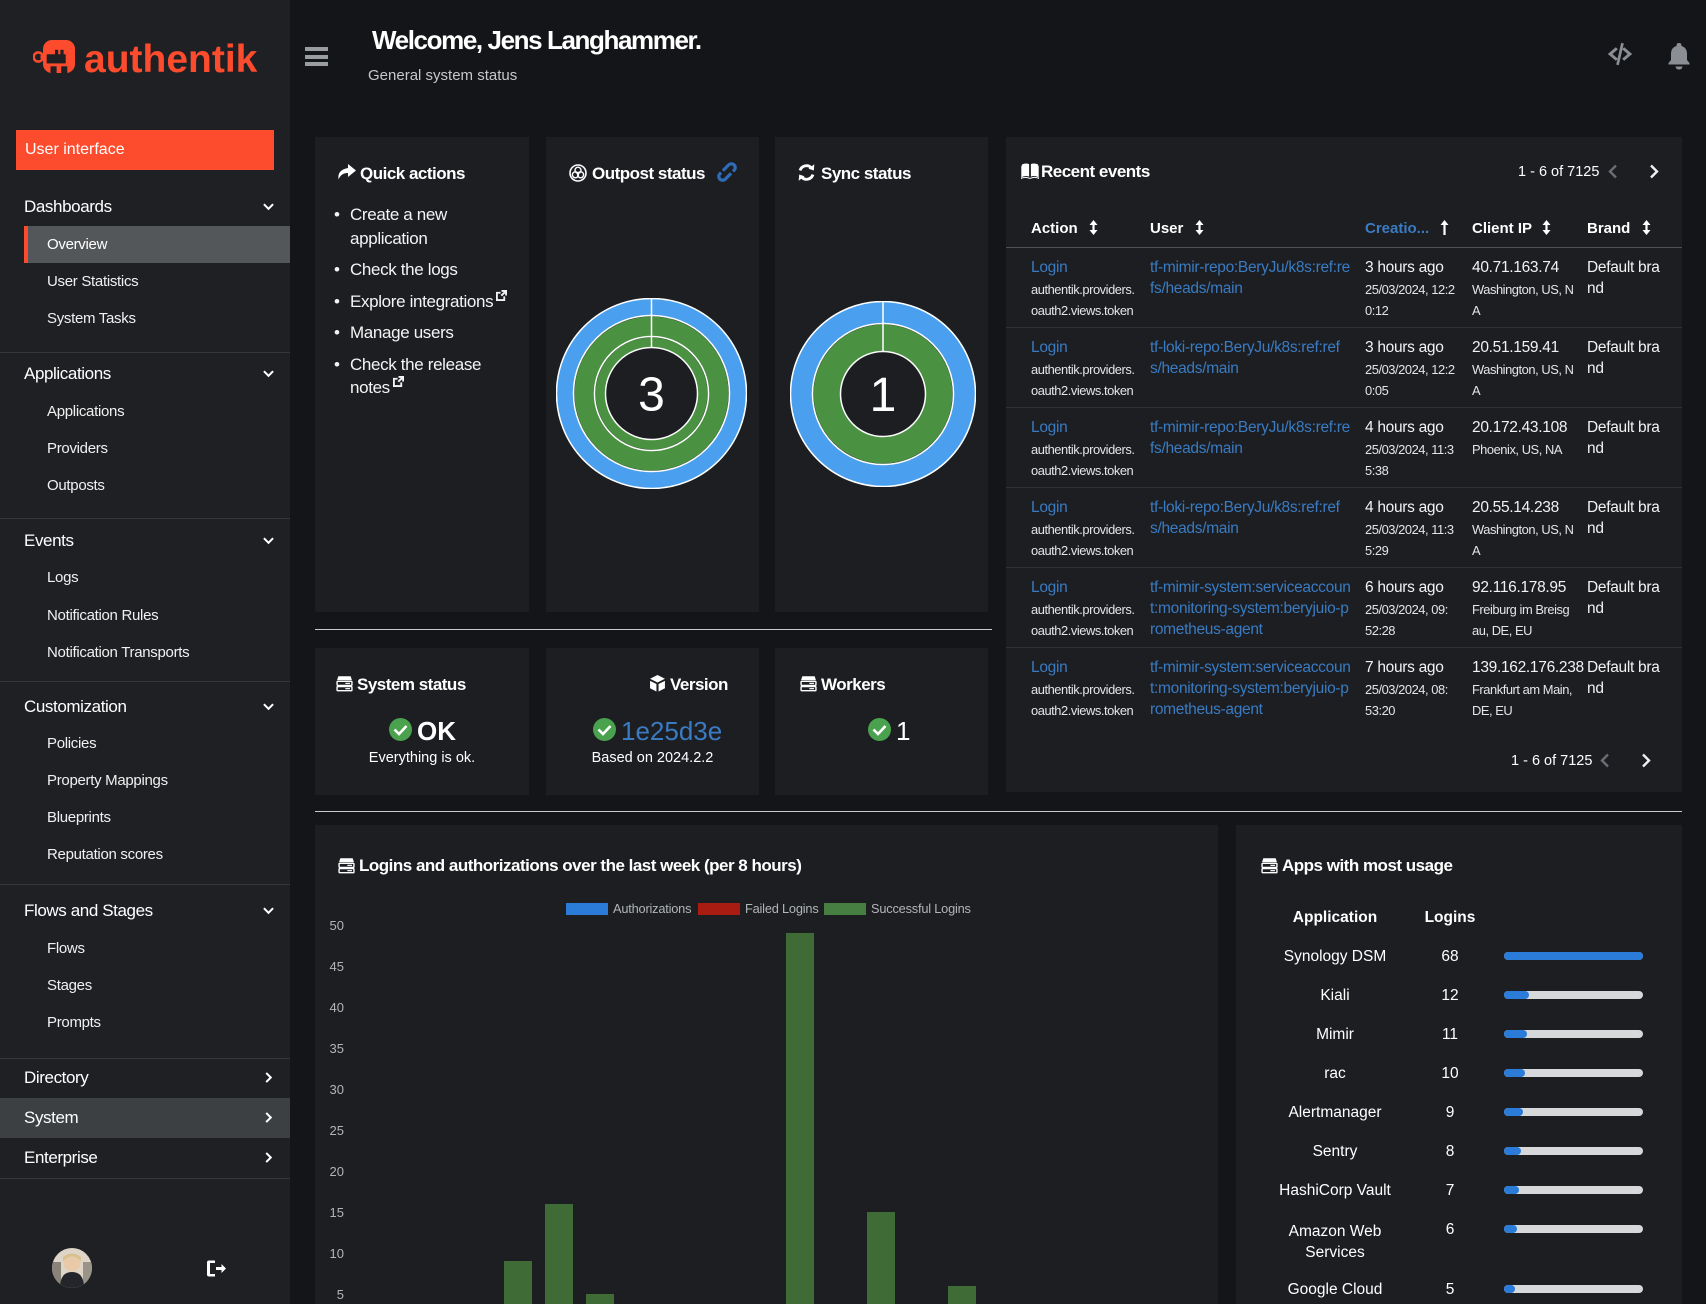  Describe the element at coordinates (651, 395) in the screenshot. I see `svg-text: 3` at that location.